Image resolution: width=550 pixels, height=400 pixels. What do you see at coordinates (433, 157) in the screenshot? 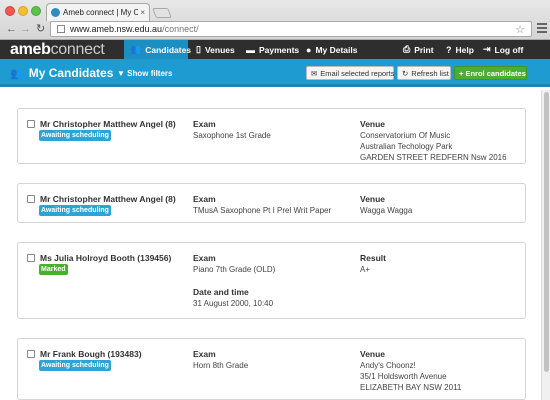
I see `venue-line: GARDEN STREET REDFERN Nsw 2016` at bounding box center [433, 157].